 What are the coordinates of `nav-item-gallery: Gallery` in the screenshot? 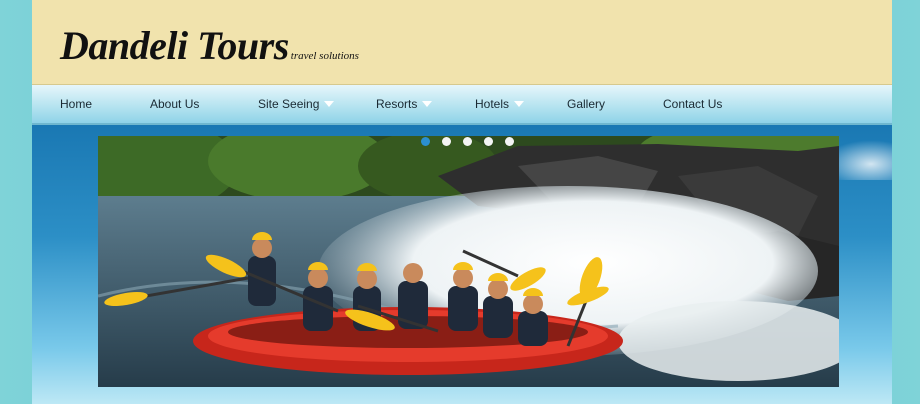 It's located at (586, 104).